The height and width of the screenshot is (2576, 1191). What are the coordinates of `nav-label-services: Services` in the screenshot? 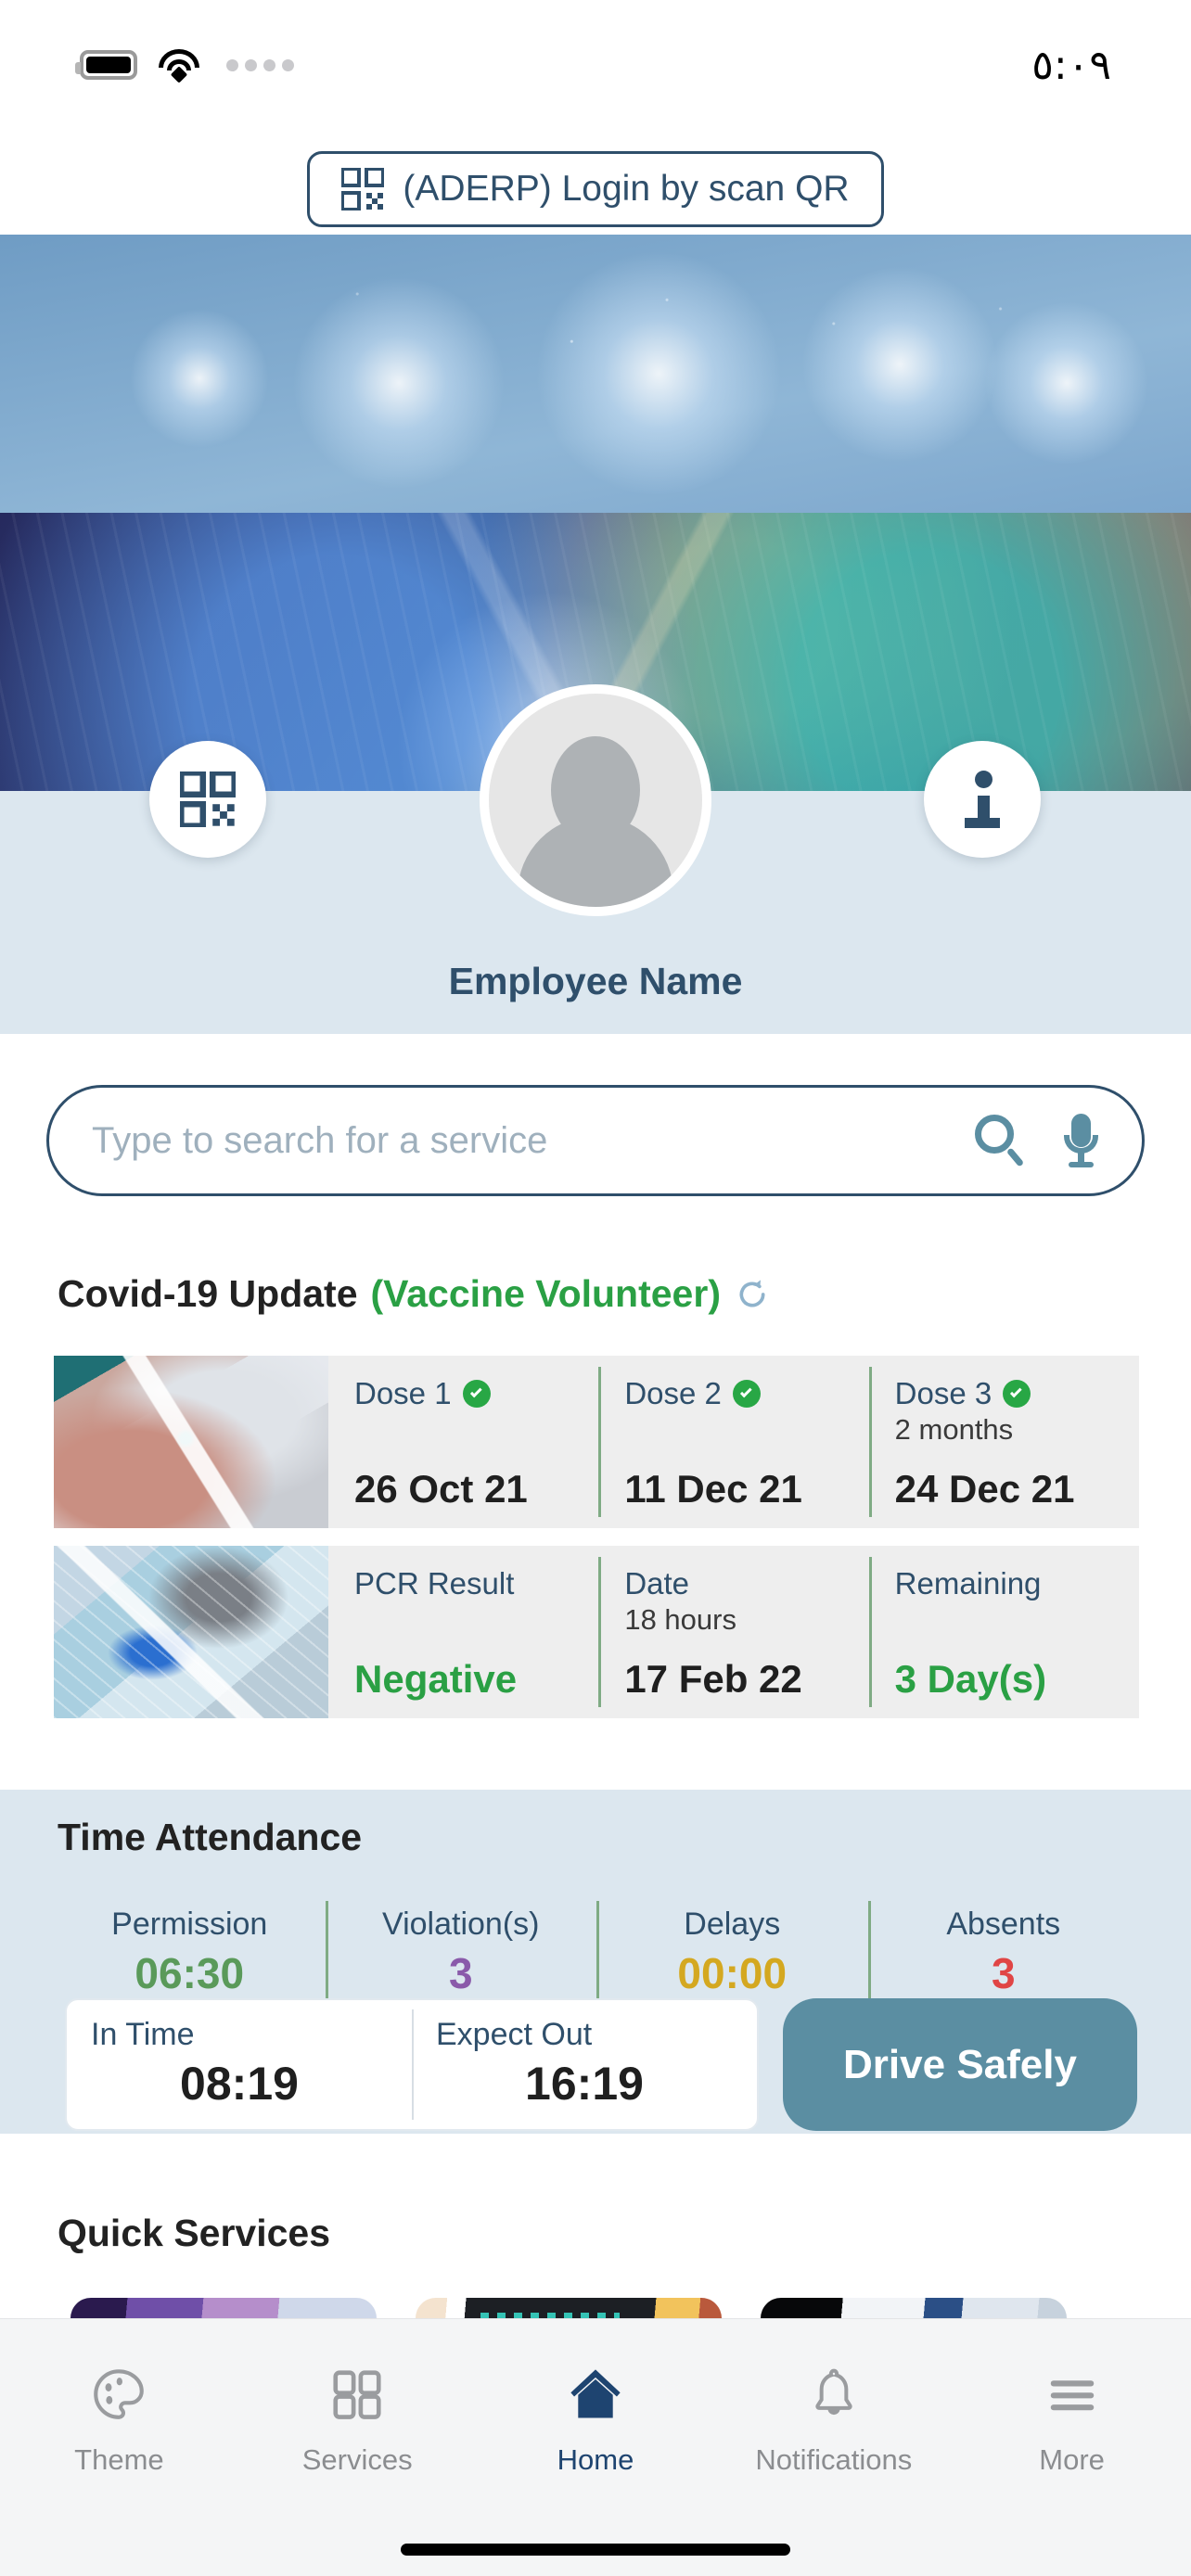 It's located at (357, 2460).